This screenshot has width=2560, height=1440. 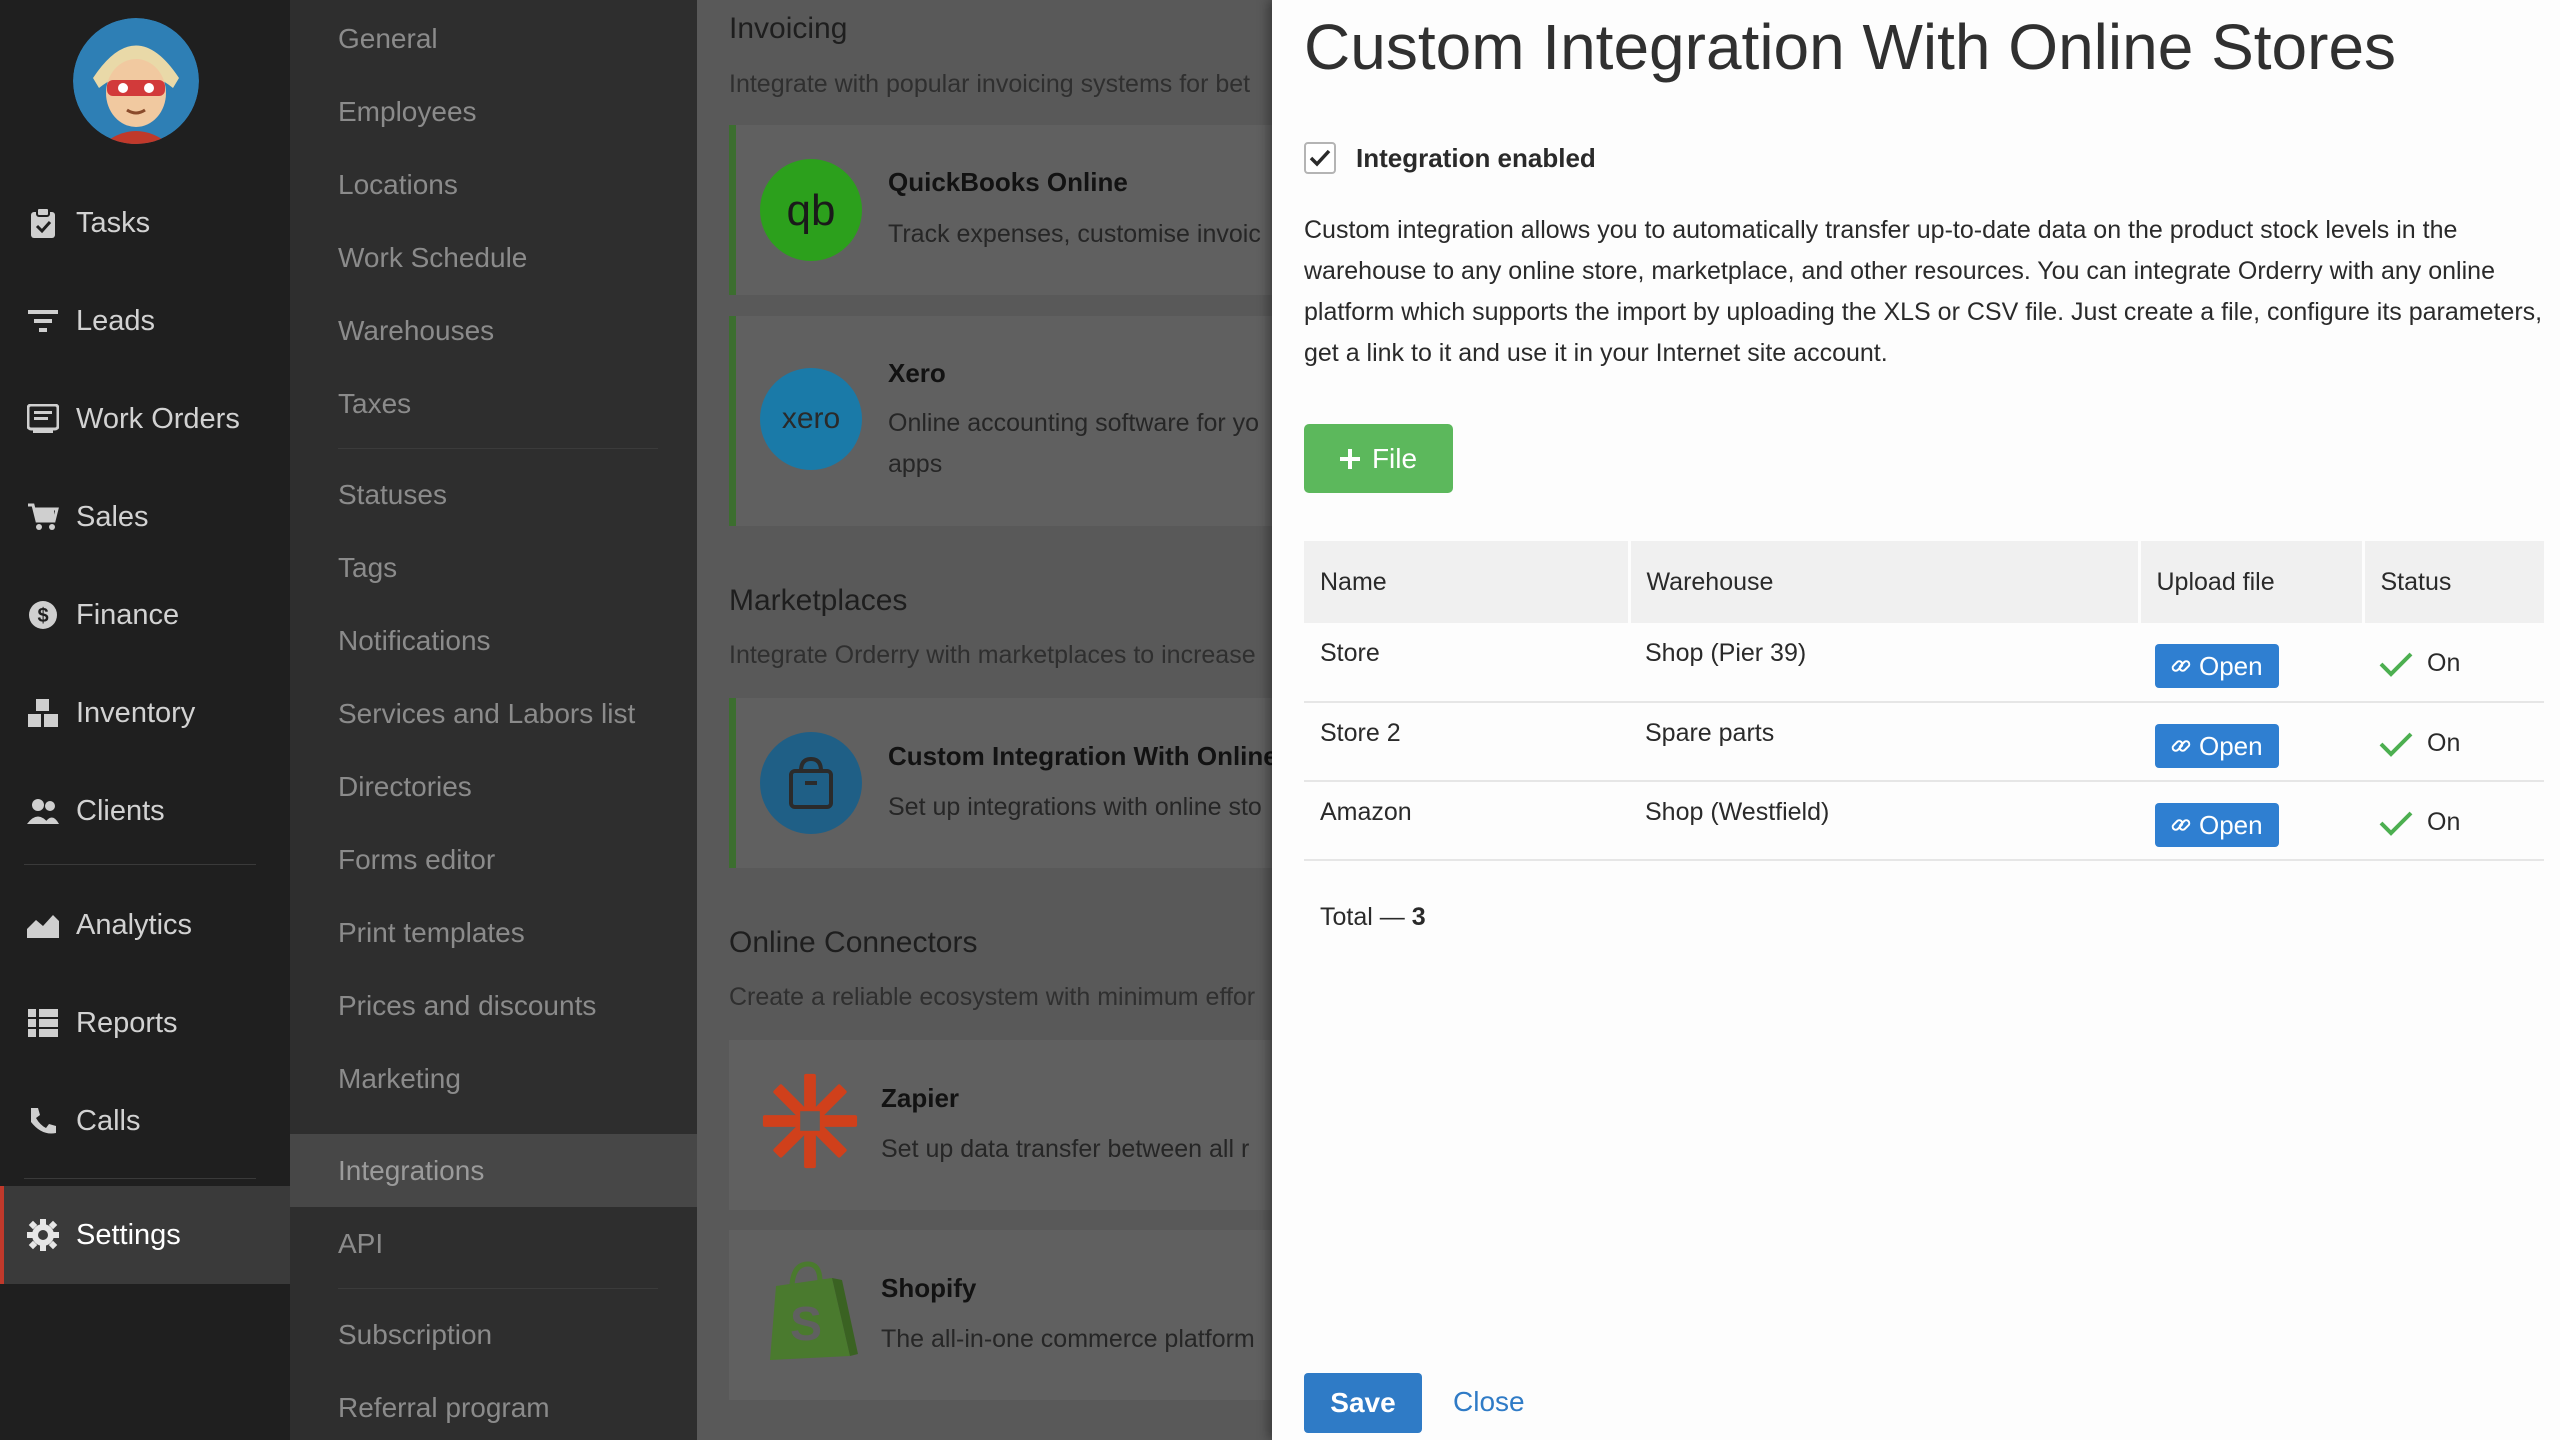 What do you see at coordinates (493, 1405) in the screenshot?
I see `submenu-referral: Referral program` at bounding box center [493, 1405].